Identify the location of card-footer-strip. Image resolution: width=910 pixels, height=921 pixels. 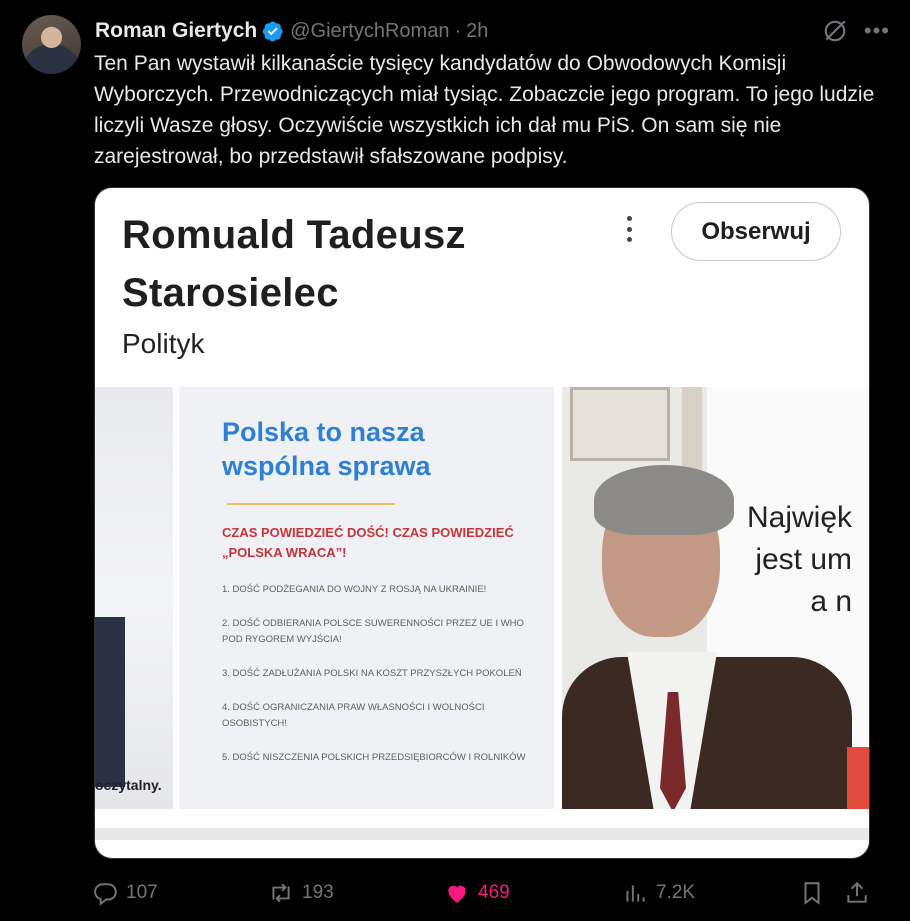
(482, 834).